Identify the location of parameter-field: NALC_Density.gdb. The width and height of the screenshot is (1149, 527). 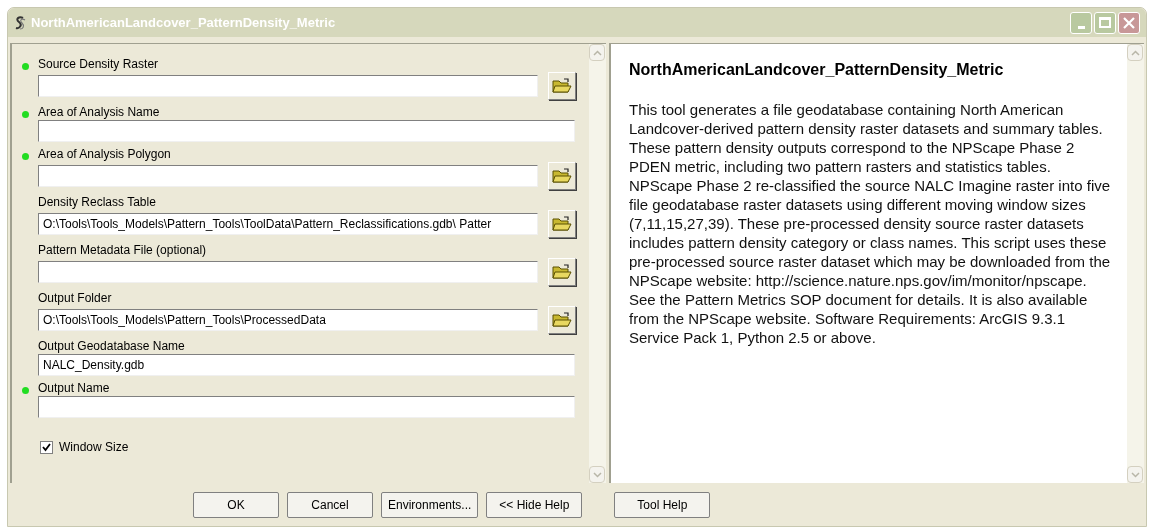
(306, 365).